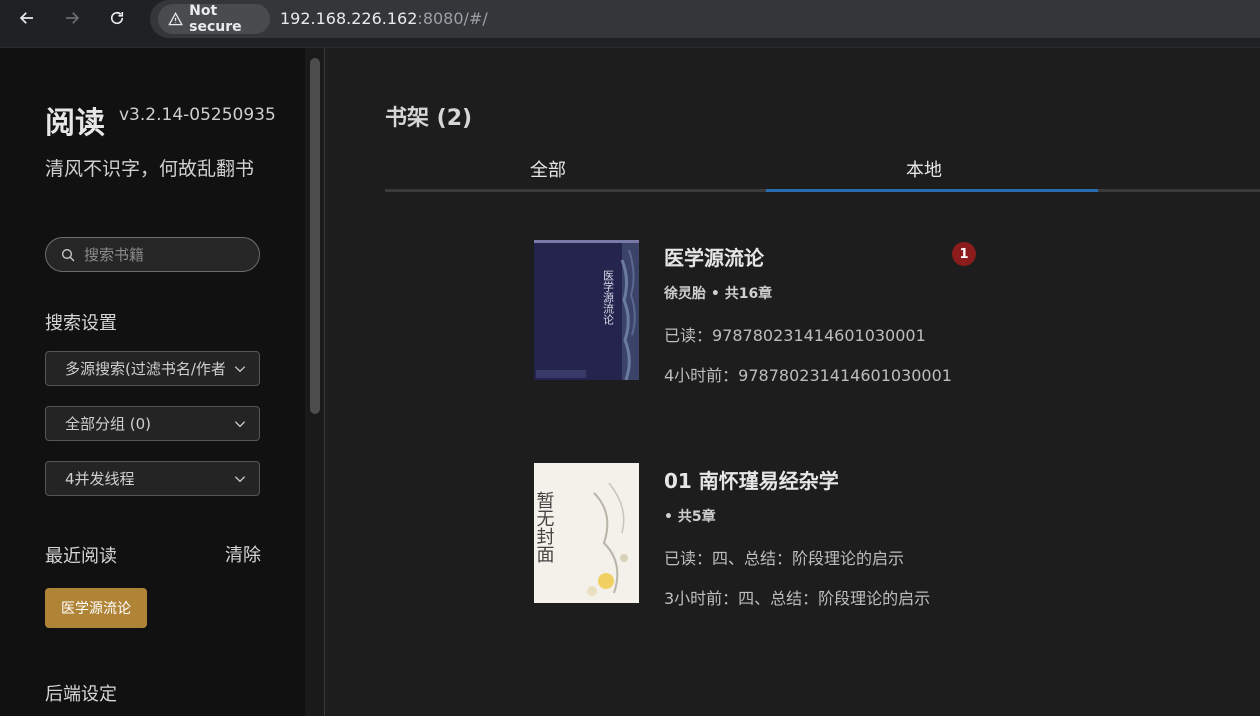  What do you see at coordinates (795, 335) in the screenshot?
I see `book-read-progress: 已读：978780231414601030001` at bounding box center [795, 335].